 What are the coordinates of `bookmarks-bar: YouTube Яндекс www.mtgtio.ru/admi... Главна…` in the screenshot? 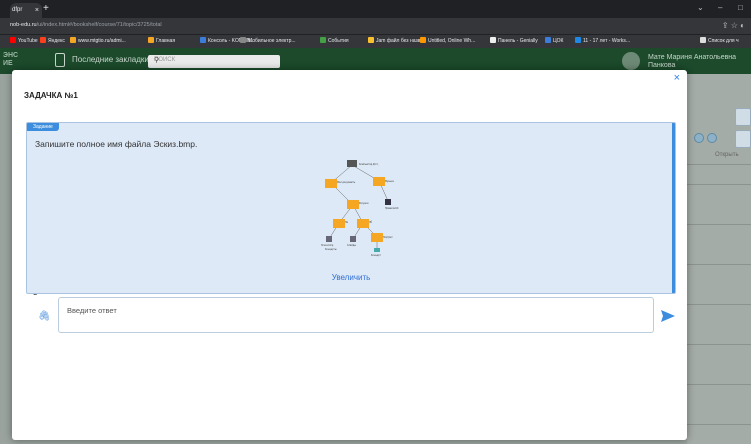 It's located at (375, 41).